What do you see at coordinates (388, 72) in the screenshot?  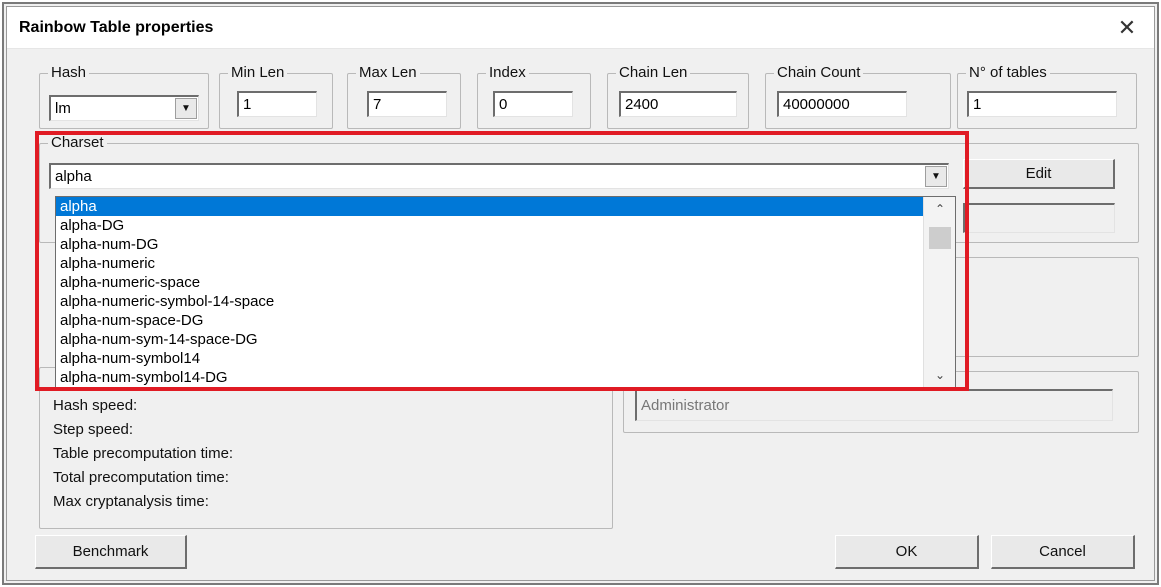 I see `max-len-label: Max Len` at bounding box center [388, 72].